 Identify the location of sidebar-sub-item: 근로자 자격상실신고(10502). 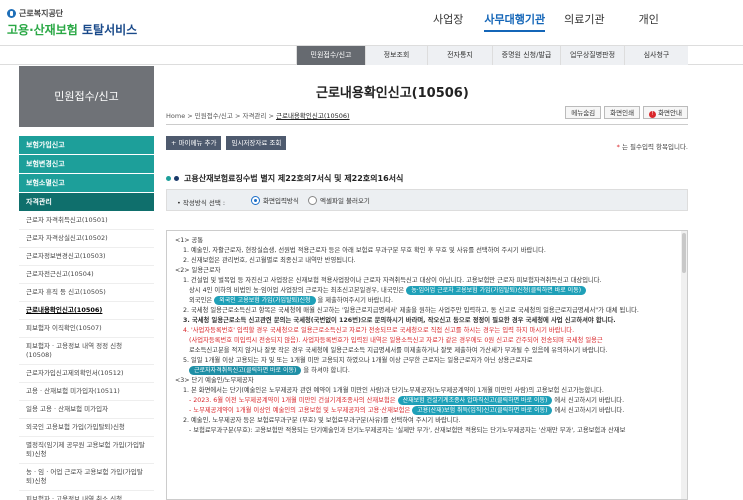
(86, 239).